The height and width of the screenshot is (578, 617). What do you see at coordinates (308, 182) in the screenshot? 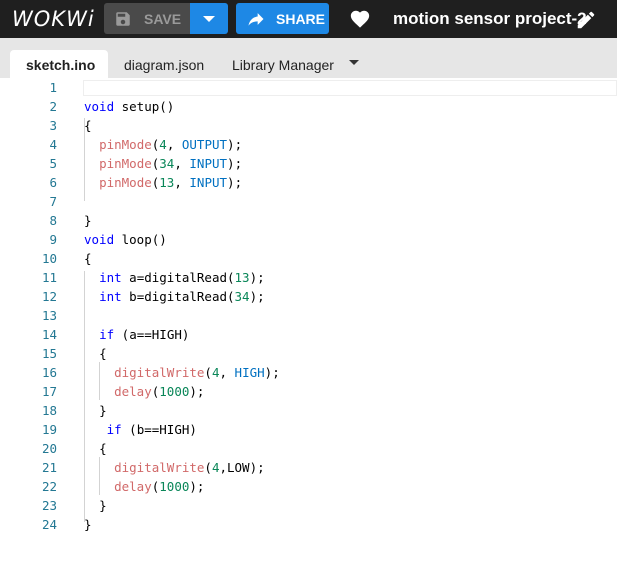
I see `code-line: 6 pinMode(13, INPUT);` at bounding box center [308, 182].